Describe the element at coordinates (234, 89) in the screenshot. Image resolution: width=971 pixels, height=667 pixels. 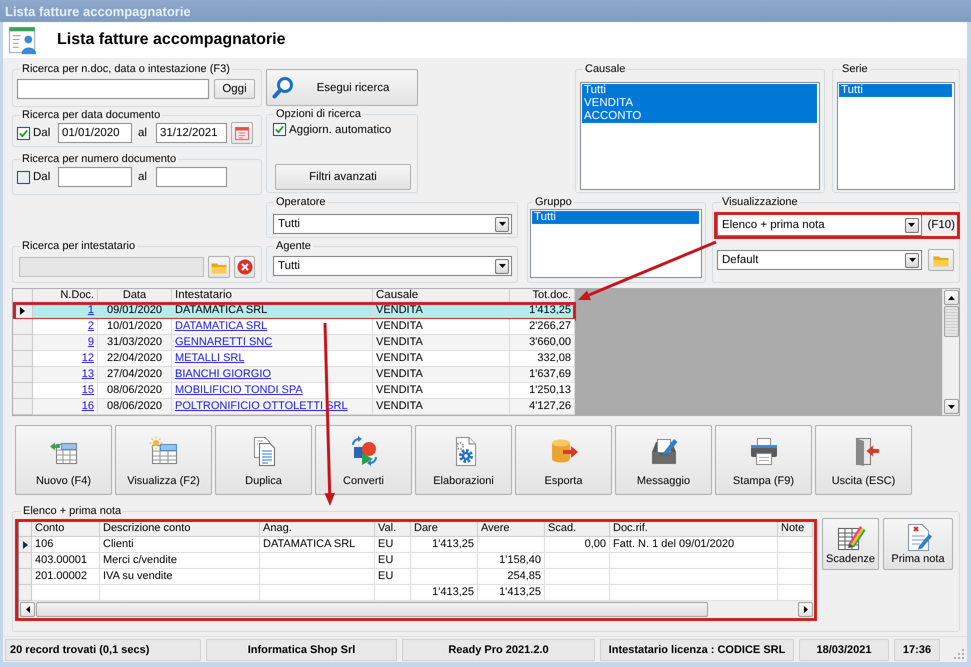
I see `today-button: Oggi` at that location.